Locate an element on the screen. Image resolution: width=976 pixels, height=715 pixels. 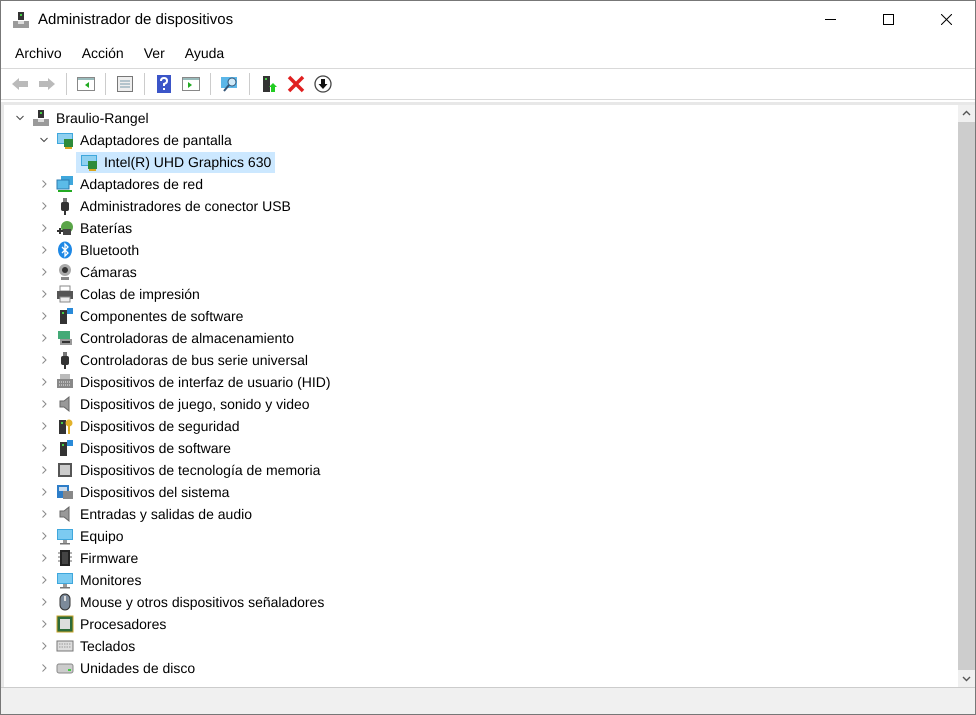
menu-item: Ayuda is located at coordinates (204, 53).